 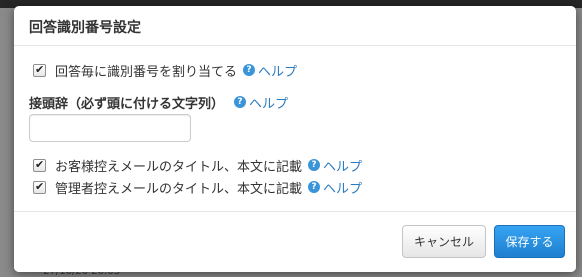 I want to click on customer-mail-label: お客様控えメールのタイトル、本文に記載, so click(x=178, y=165).